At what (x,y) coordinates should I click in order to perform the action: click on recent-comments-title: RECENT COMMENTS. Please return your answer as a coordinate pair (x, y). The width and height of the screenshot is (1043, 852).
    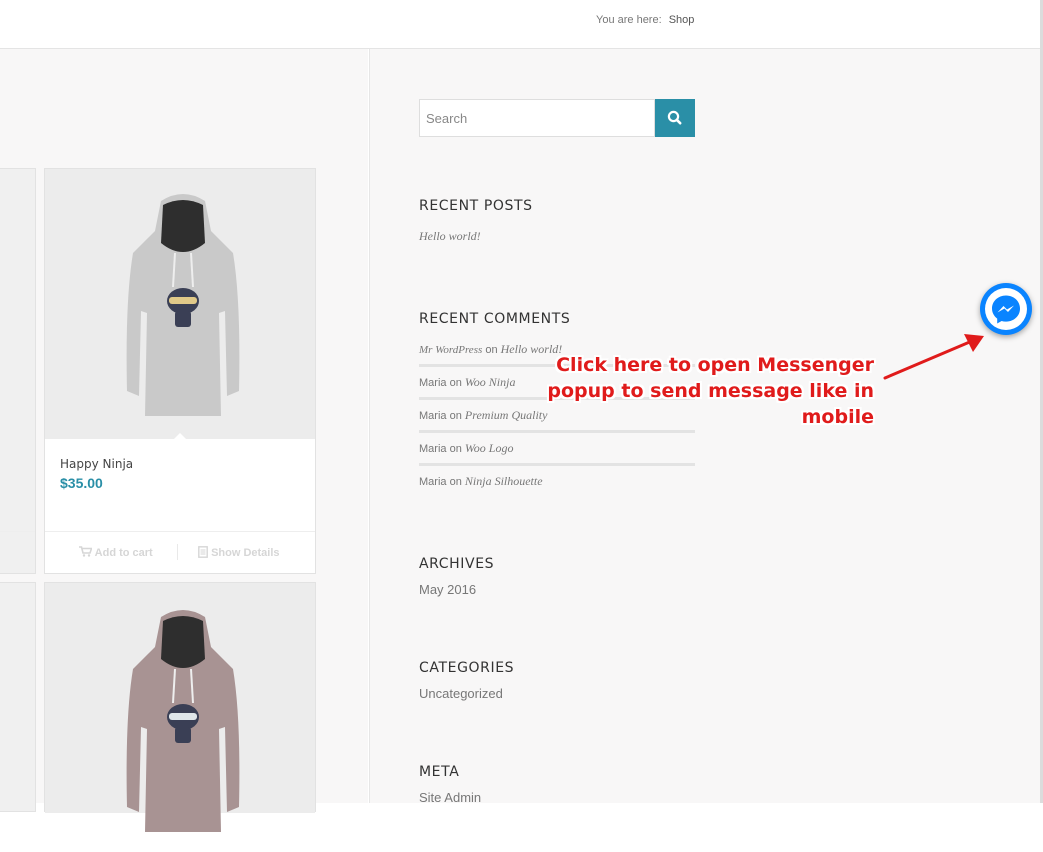
    Looking at the image, I should click on (495, 319).